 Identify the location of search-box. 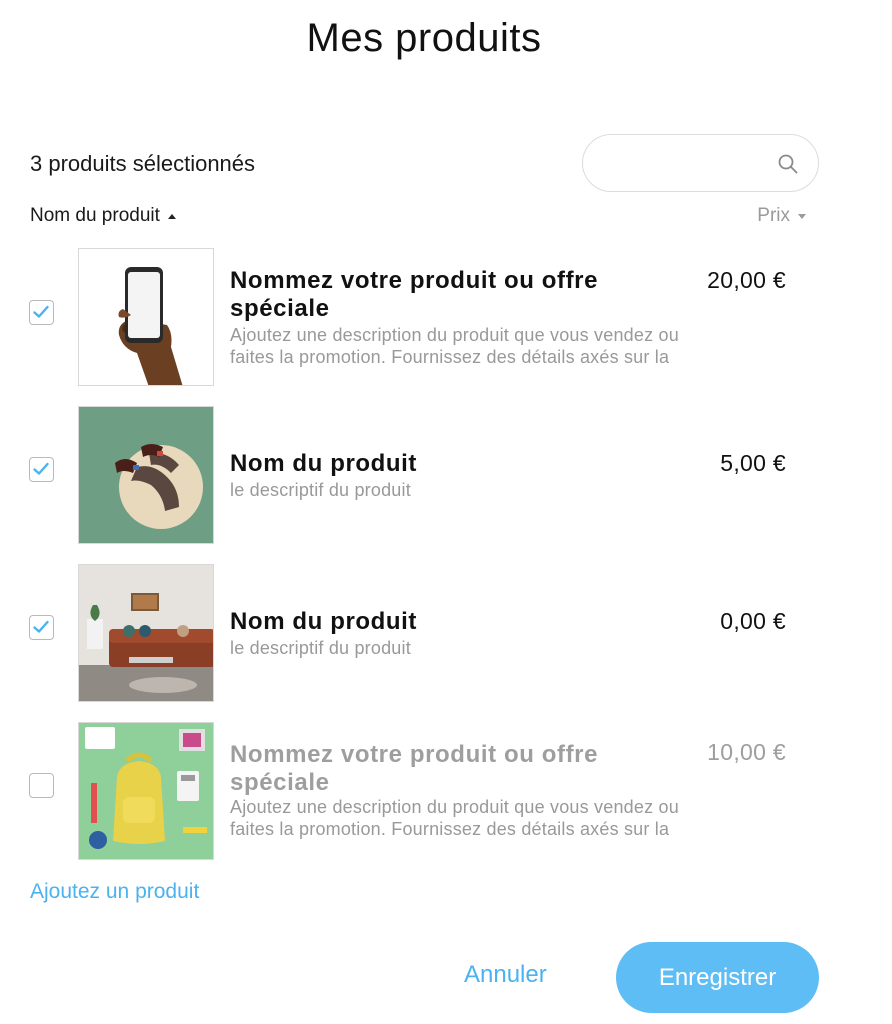
(700, 163).